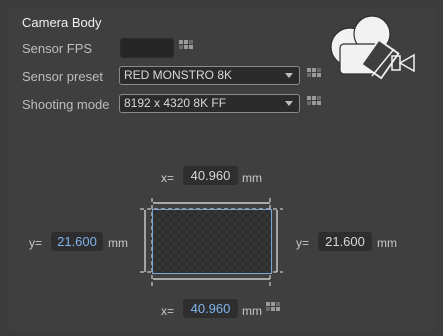 The height and width of the screenshot is (336, 443). Describe the element at coordinates (303, 243) in the screenshot. I see `right-y-label: y=` at that location.